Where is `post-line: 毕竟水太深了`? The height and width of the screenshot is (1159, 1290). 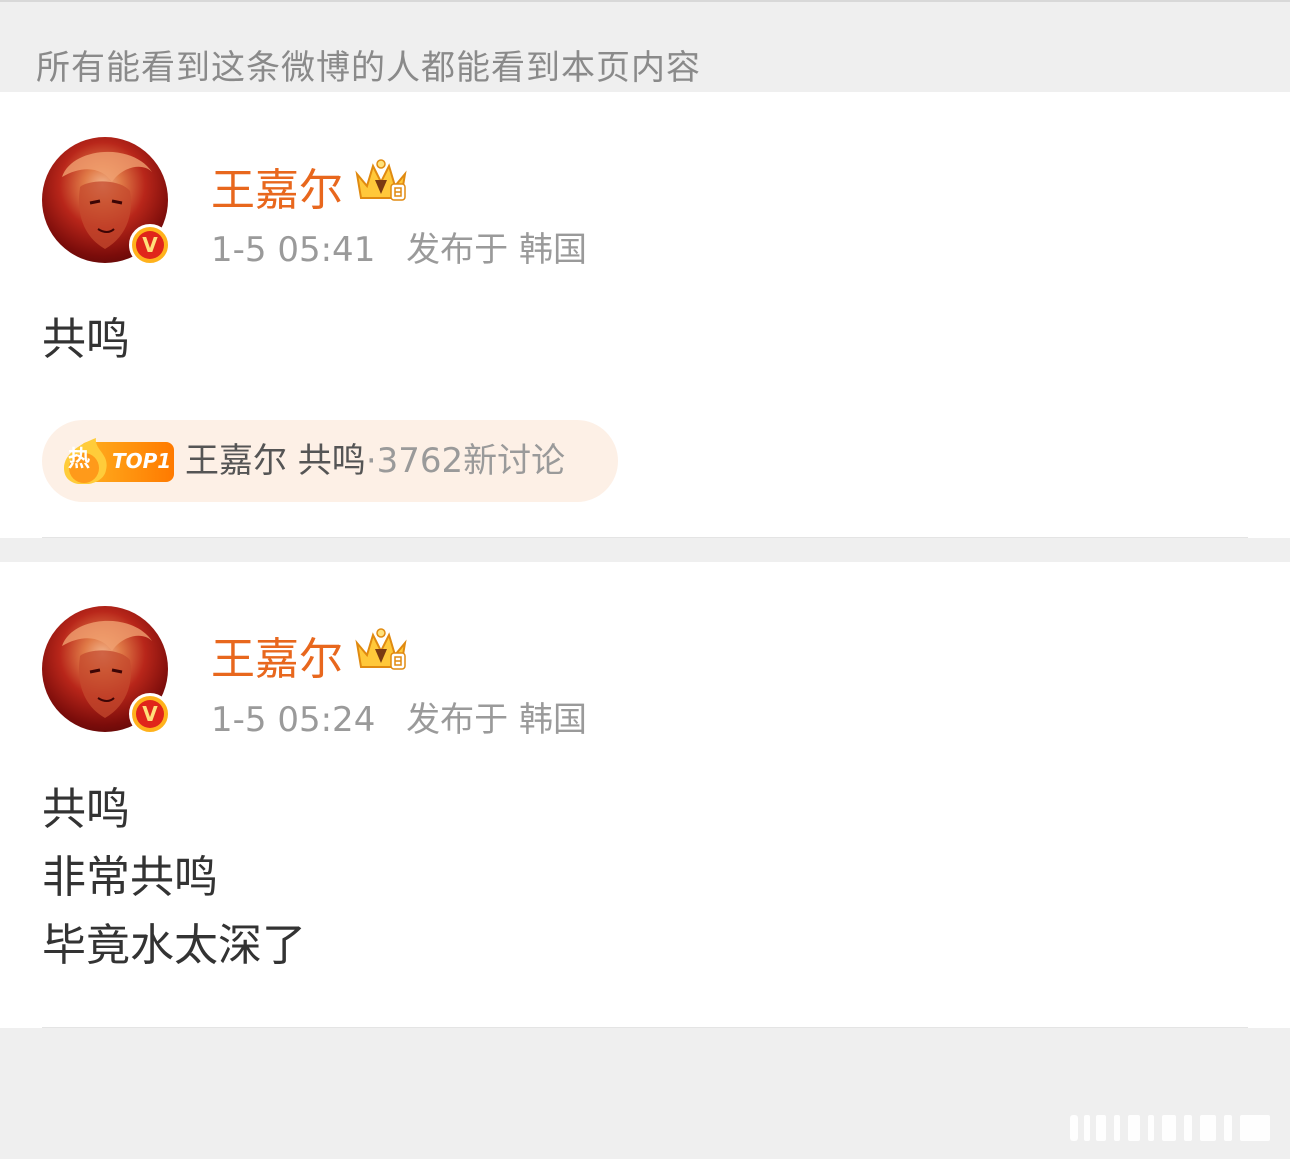 post-line: 毕竟水太深了 is located at coordinates (174, 945).